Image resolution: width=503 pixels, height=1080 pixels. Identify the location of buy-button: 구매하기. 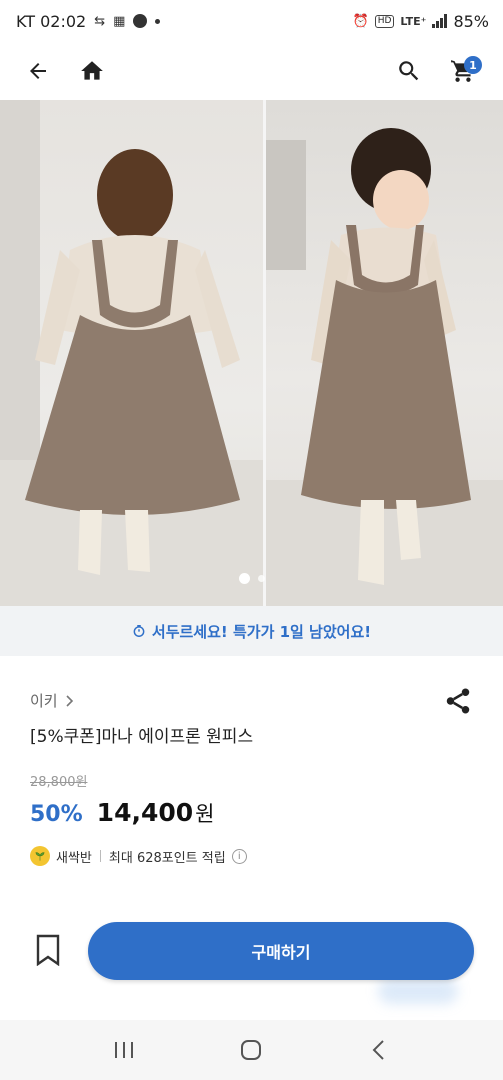
(281, 951).